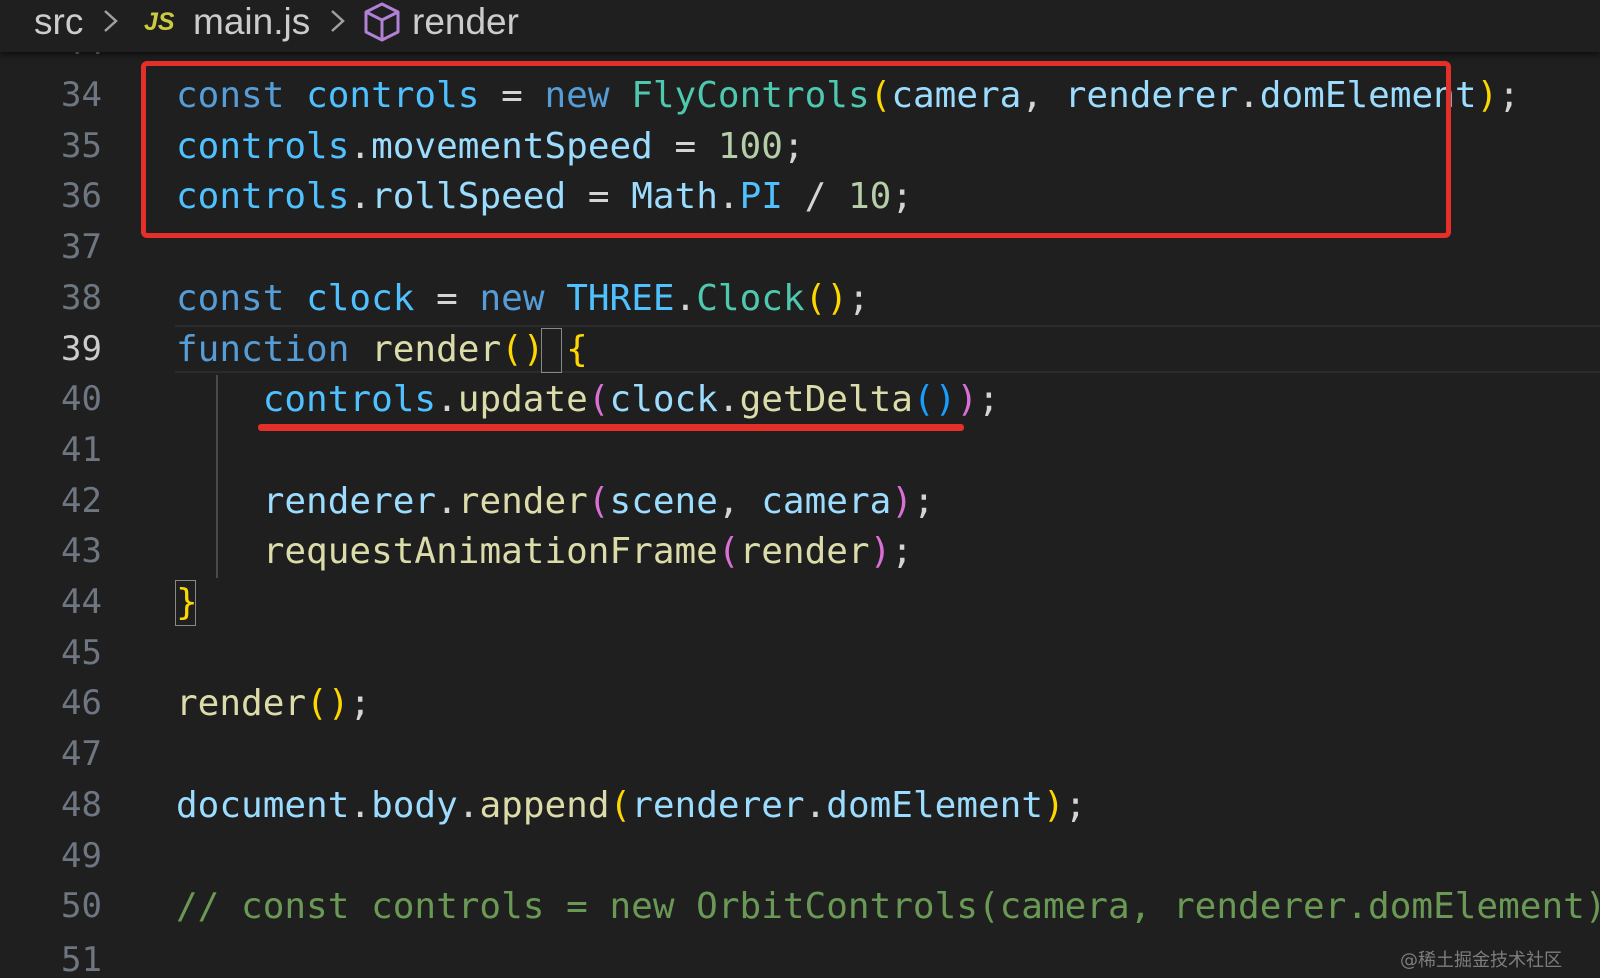  What do you see at coordinates (230, 298) in the screenshot?
I see `code-token: const` at bounding box center [230, 298].